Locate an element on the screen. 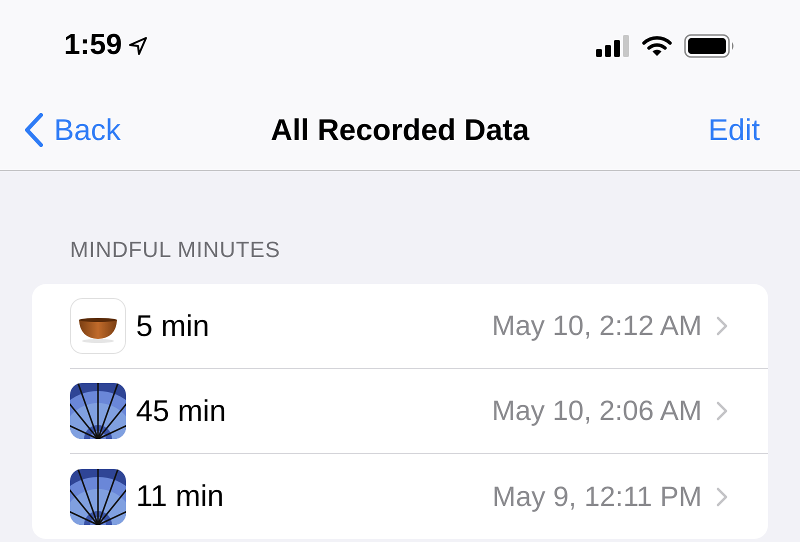  duration-text: 45 min is located at coordinates (181, 412).